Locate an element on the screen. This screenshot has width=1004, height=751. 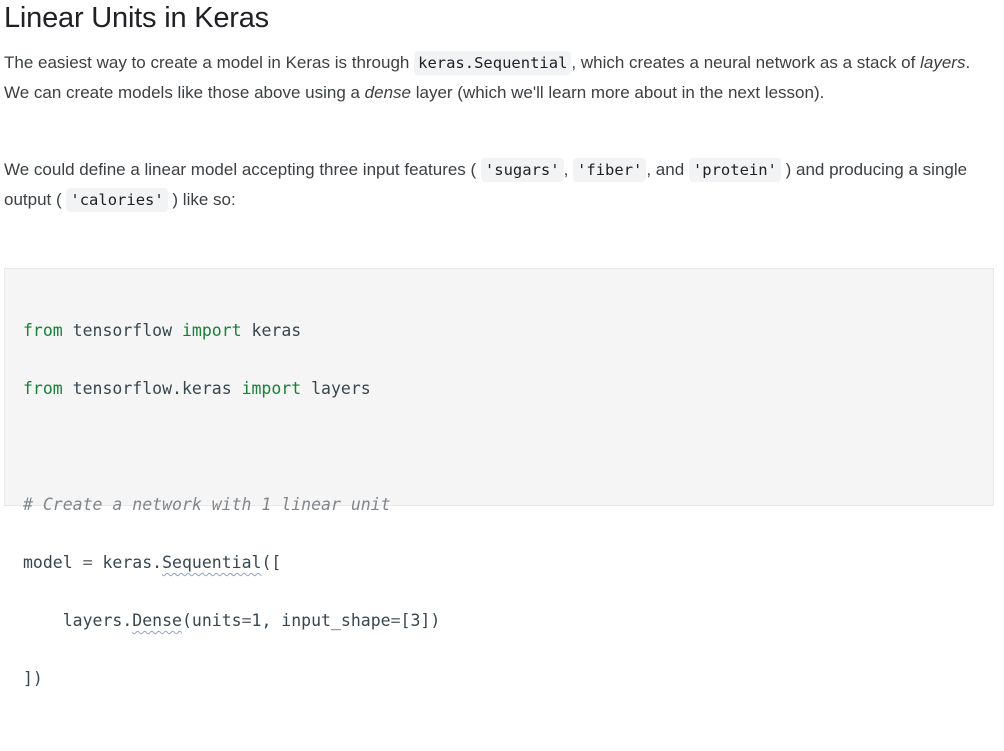
code-line: # Create a network with 1 linear unit is located at coordinates (231, 504).